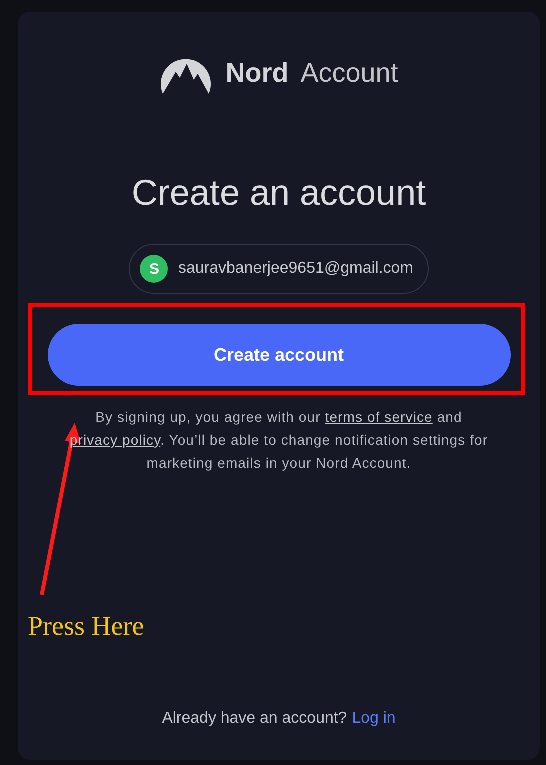 The image size is (546, 765). What do you see at coordinates (296, 269) in the screenshot?
I see `email-address: sauravbanerjee9651@gmail.com` at bounding box center [296, 269].